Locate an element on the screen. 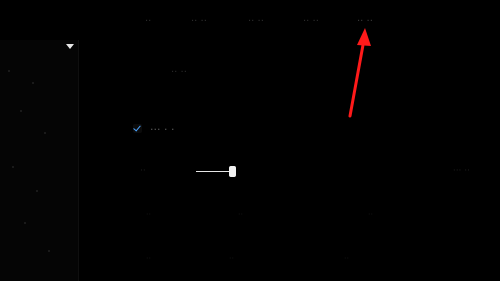  faint-row-2-a: ·· is located at coordinates (149, 258).